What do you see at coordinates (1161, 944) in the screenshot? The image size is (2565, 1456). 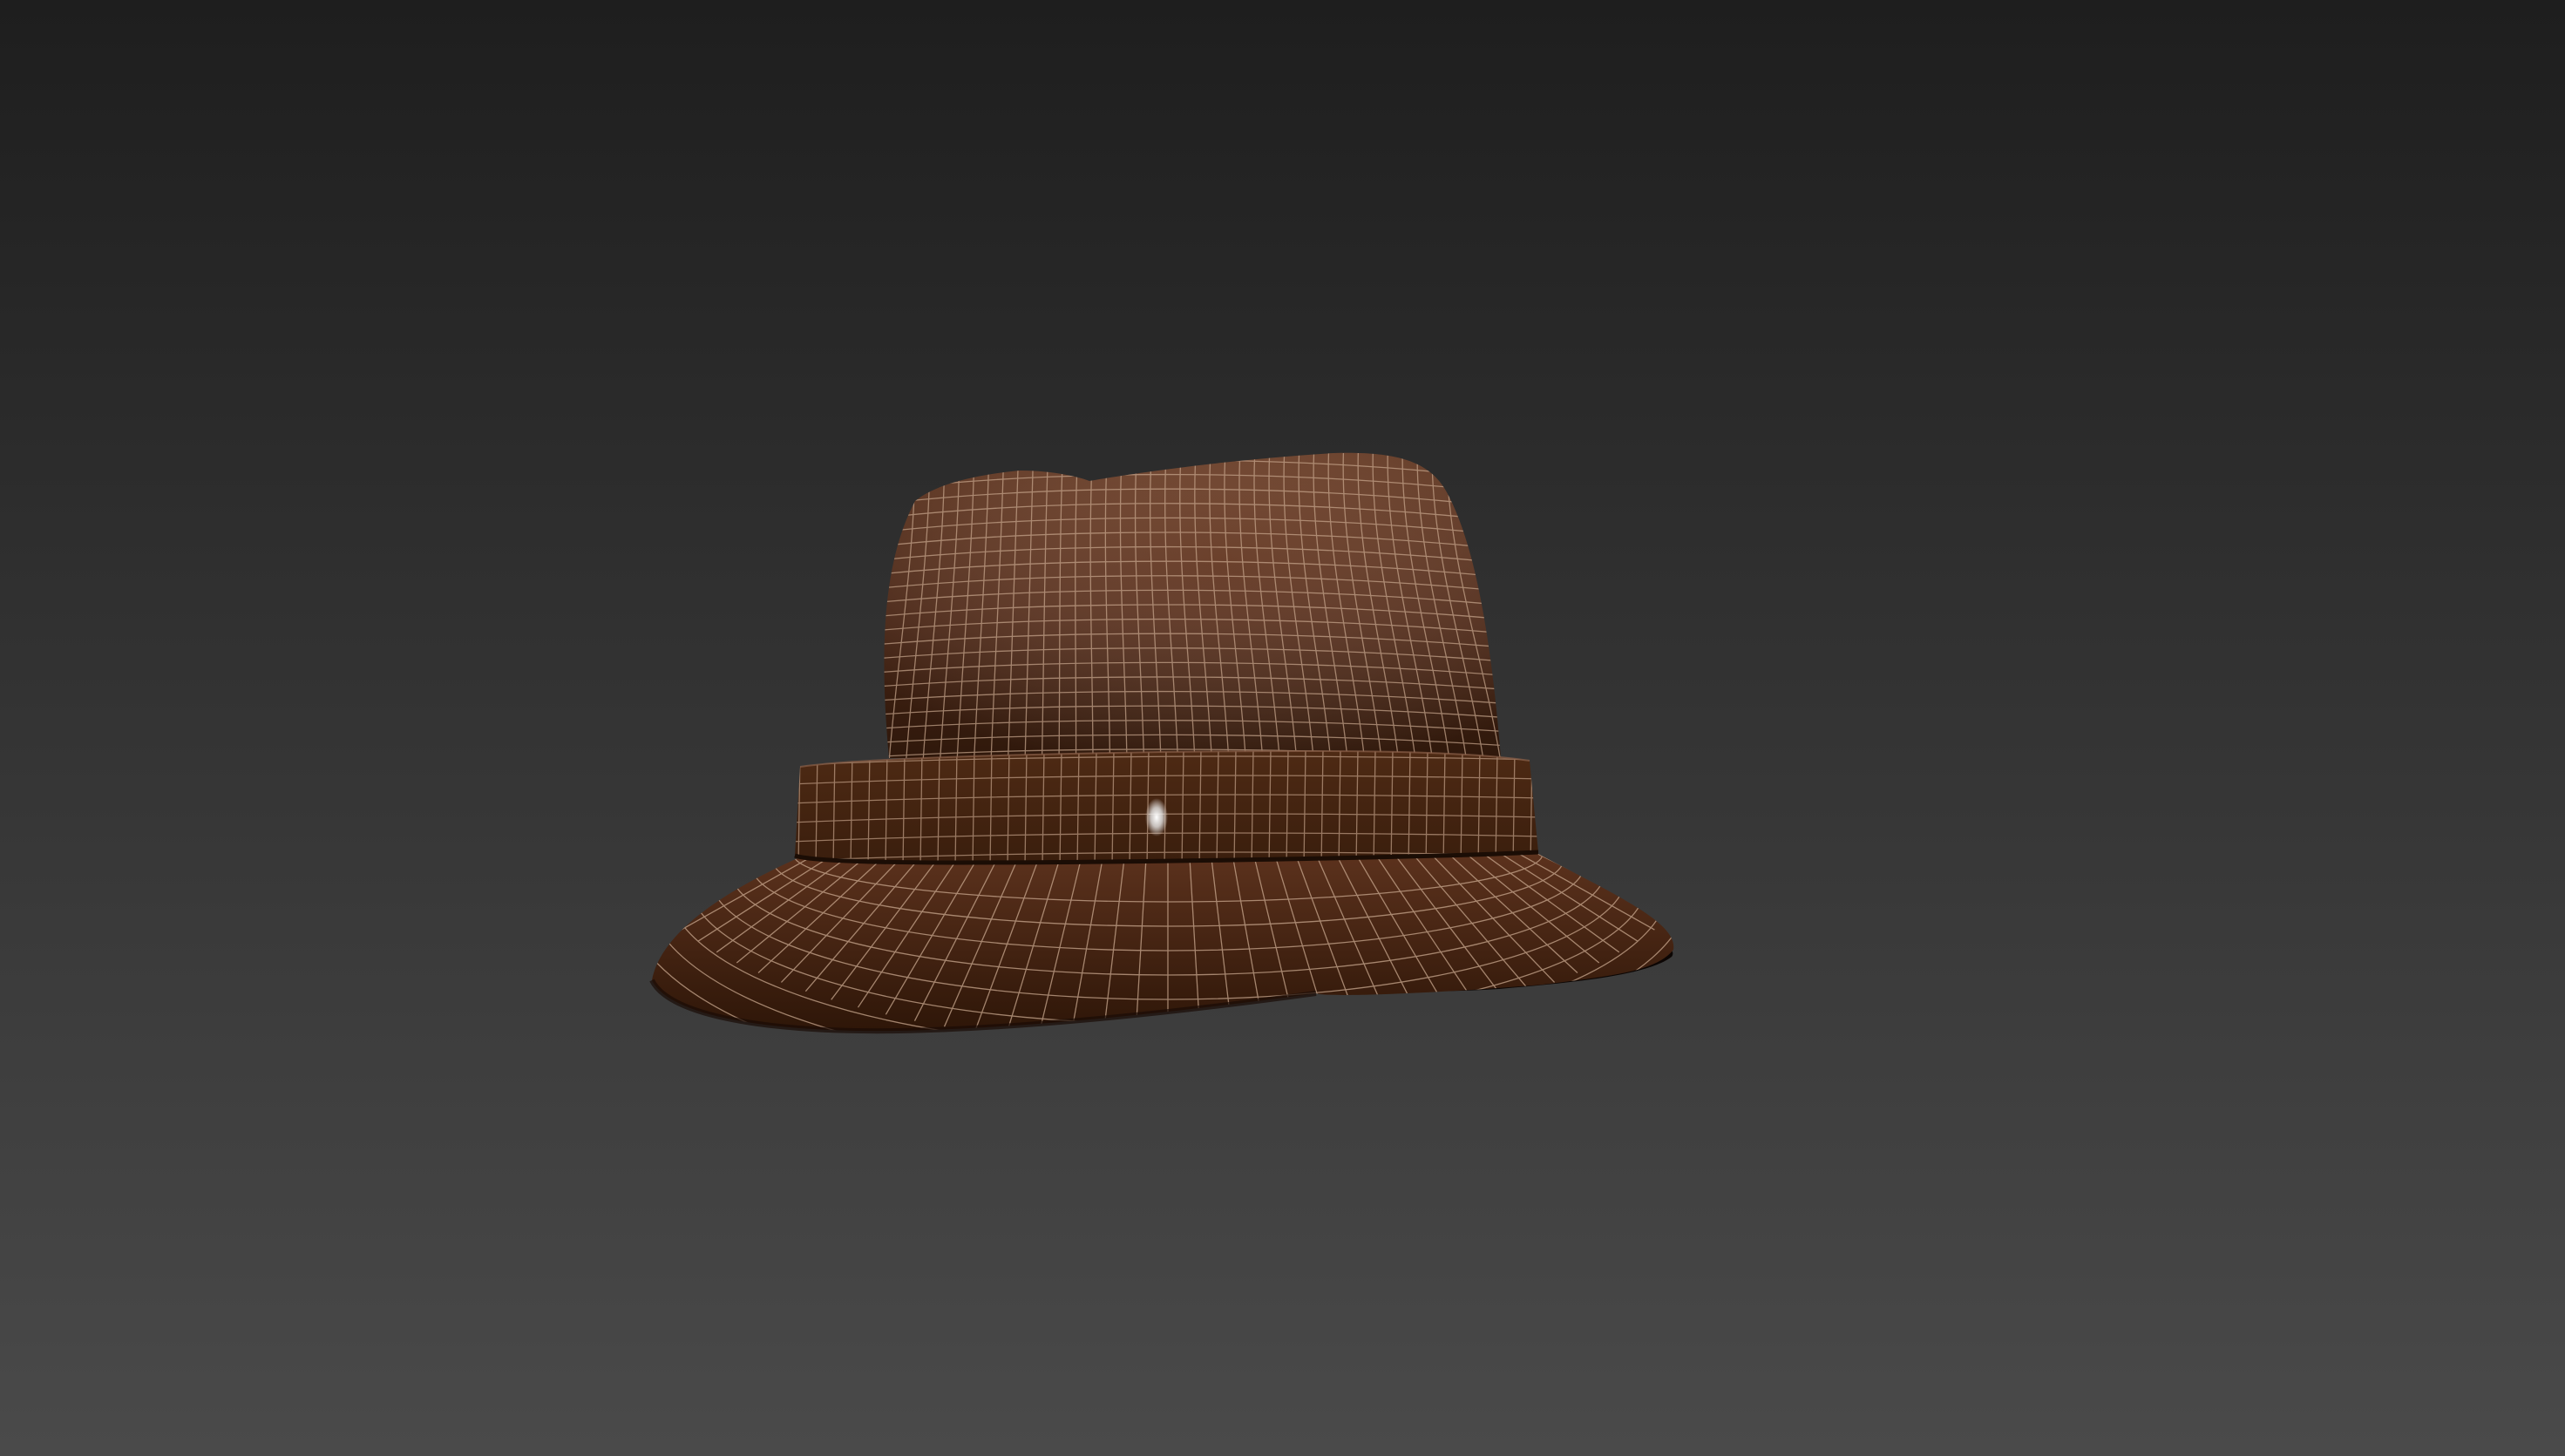 I see `hat-brim` at bounding box center [1161, 944].